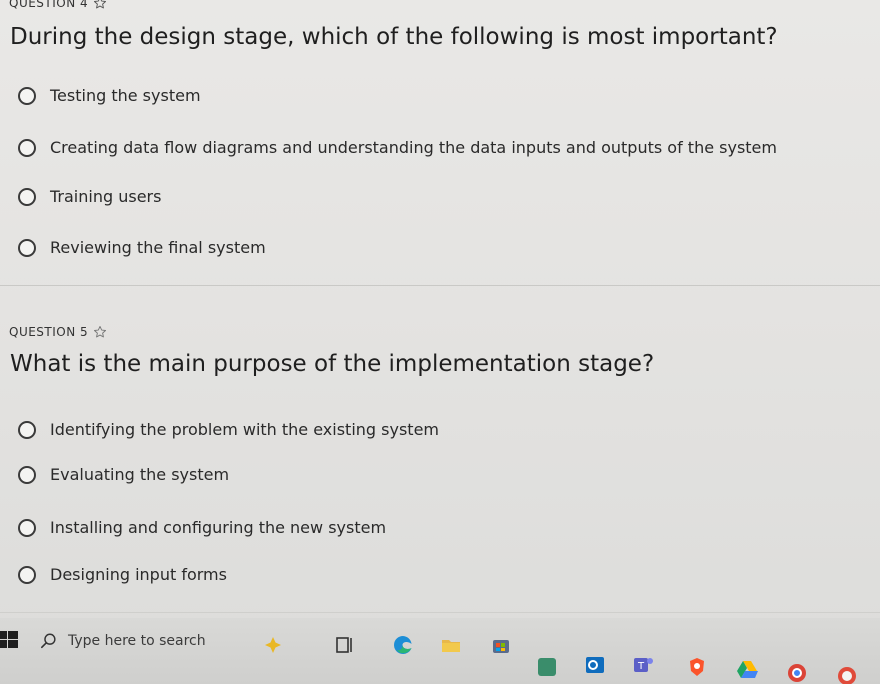  I want to click on question-header: QUESTION 5, so click(58, 332).